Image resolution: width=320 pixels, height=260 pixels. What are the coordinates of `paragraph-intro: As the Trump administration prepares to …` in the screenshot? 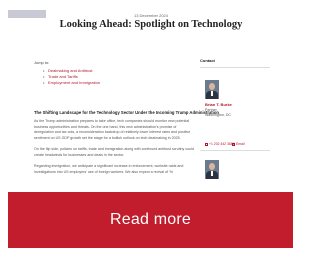 It's located at (112, 129).